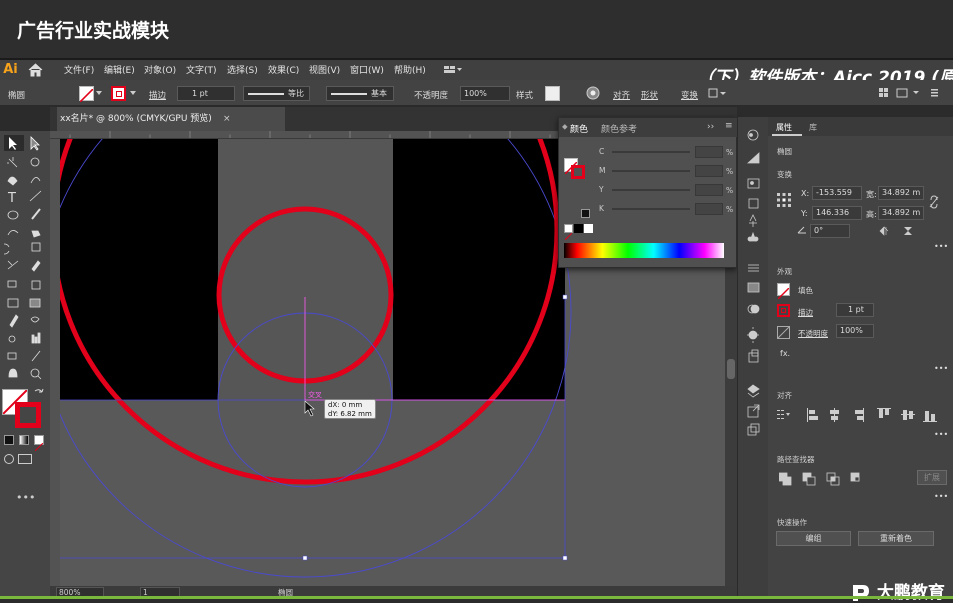 This screenshot has width=953, height=603. I want to click on close-tab-icon: ×, so click(227, 119).